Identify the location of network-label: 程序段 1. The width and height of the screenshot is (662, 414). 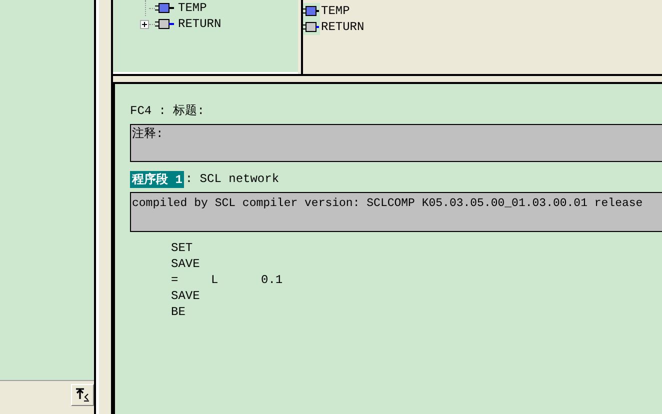
(157, 179).